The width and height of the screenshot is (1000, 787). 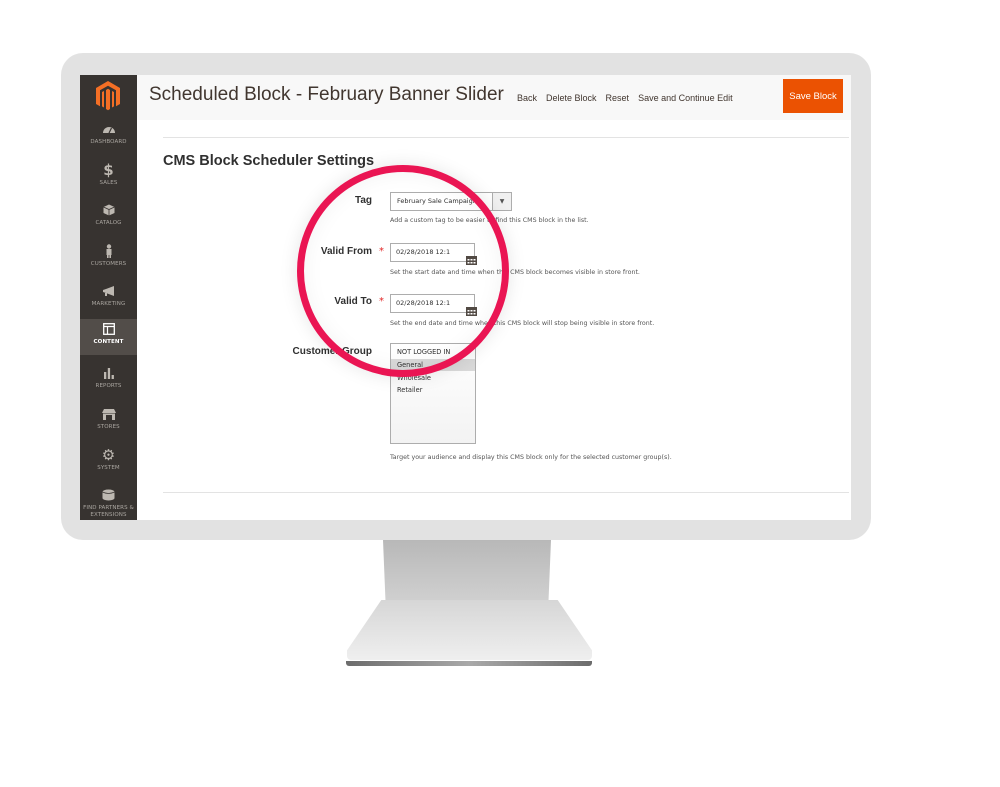 What do you see at coordinates (108, 465) in the screenshot?
I see `sidebar-item-system: ⚙ SYSTEM` at bounding box center [108, 465].